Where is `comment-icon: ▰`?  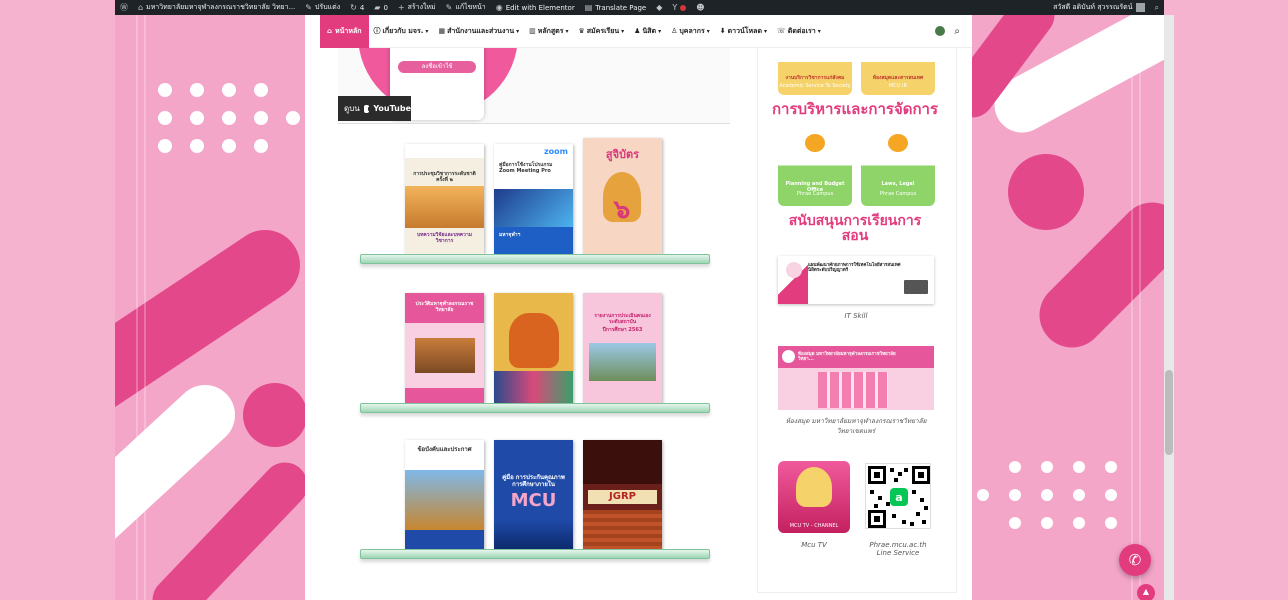
comment-icon: ▰ is located at coordinates (377, 7).